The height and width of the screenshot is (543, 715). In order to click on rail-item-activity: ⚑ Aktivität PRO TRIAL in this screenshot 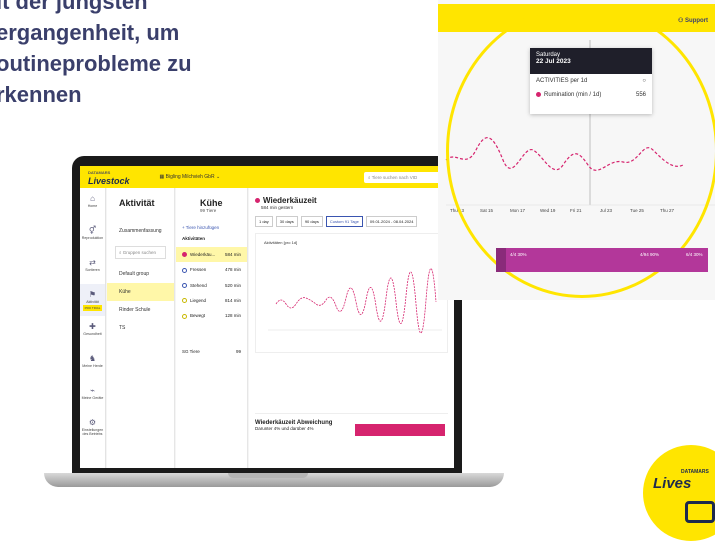, I will do `click(92, 300)`.